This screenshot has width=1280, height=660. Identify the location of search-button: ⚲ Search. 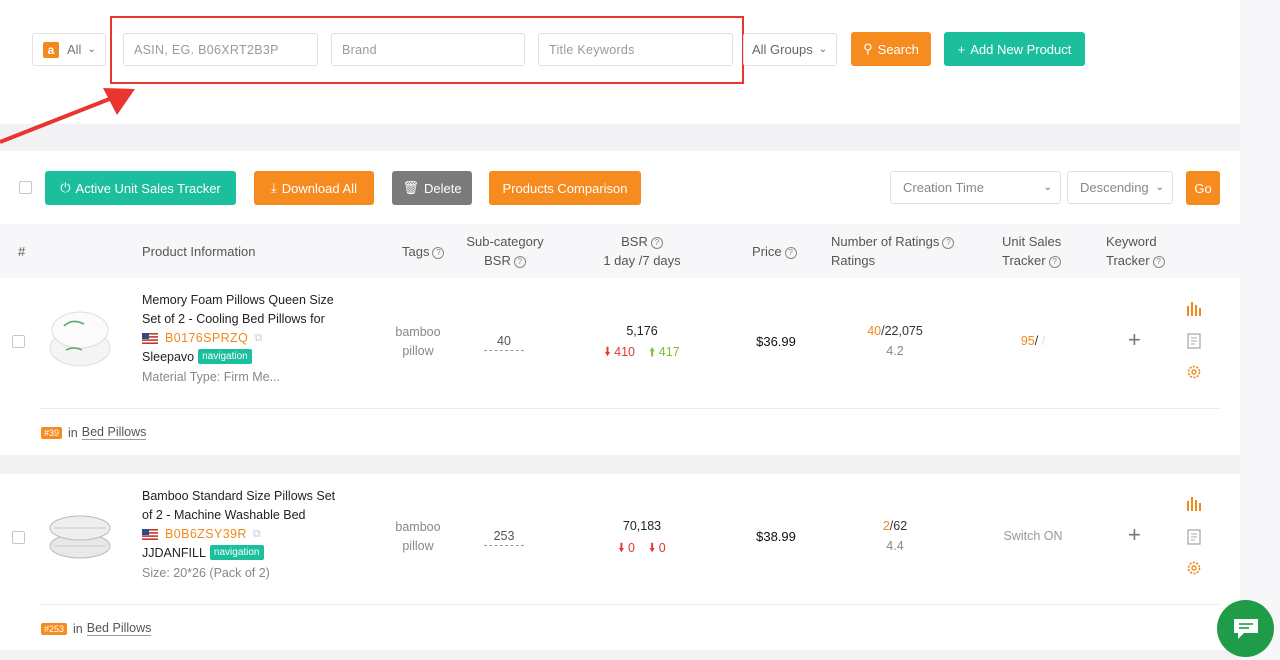
(891, 49).